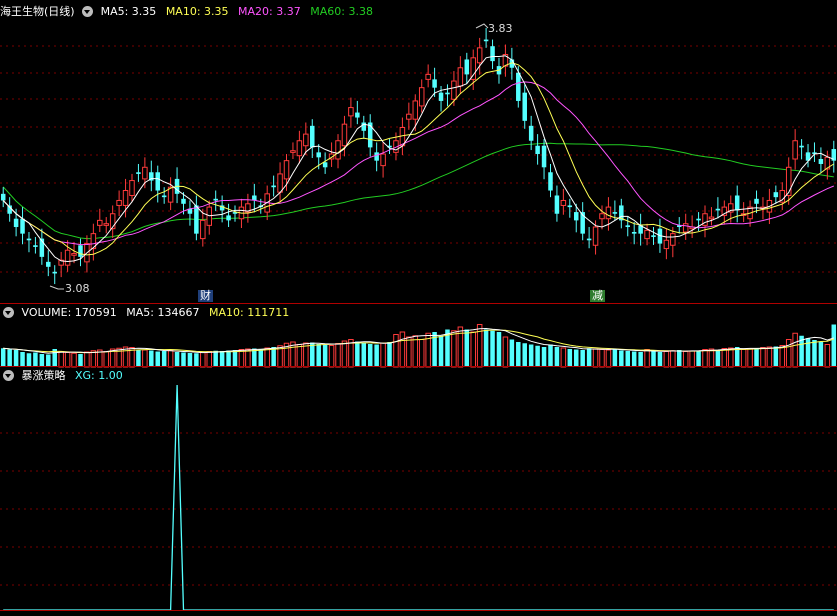 This screenshot has width=837, height=616. Describe the element at coordinates (197, 11) in the screenshot. I see `legend-ma10: MA10: 3.35` at that location.